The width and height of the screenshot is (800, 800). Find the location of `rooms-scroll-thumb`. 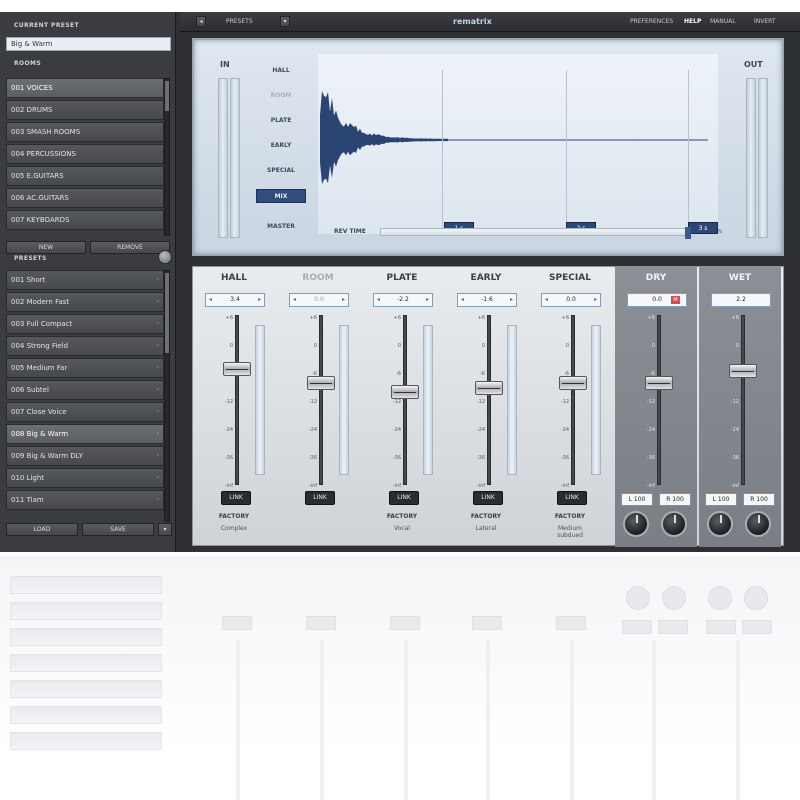

rooms-scroll-thumb is located at coordinates (167, 96).